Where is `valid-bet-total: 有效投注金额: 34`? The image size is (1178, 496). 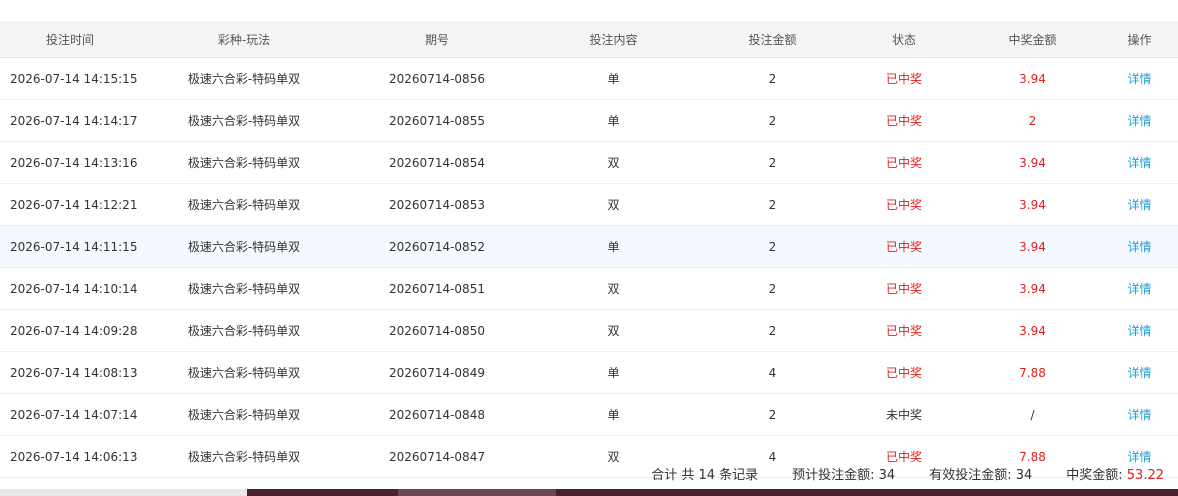
valid-bet-total: 有效投注金额: 34 is located at coordinates (981, 475).